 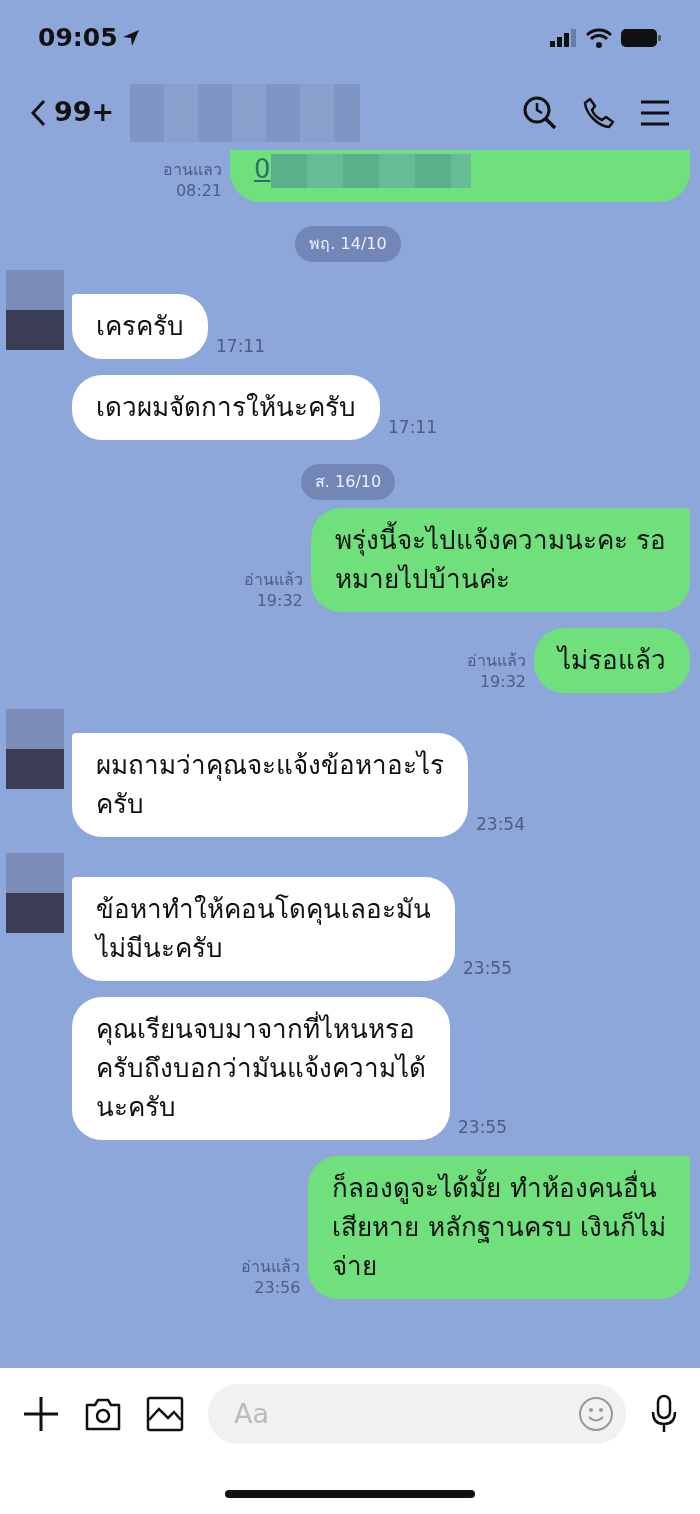 I want to click on message-bubble: 0, so click(x=460, y=176).